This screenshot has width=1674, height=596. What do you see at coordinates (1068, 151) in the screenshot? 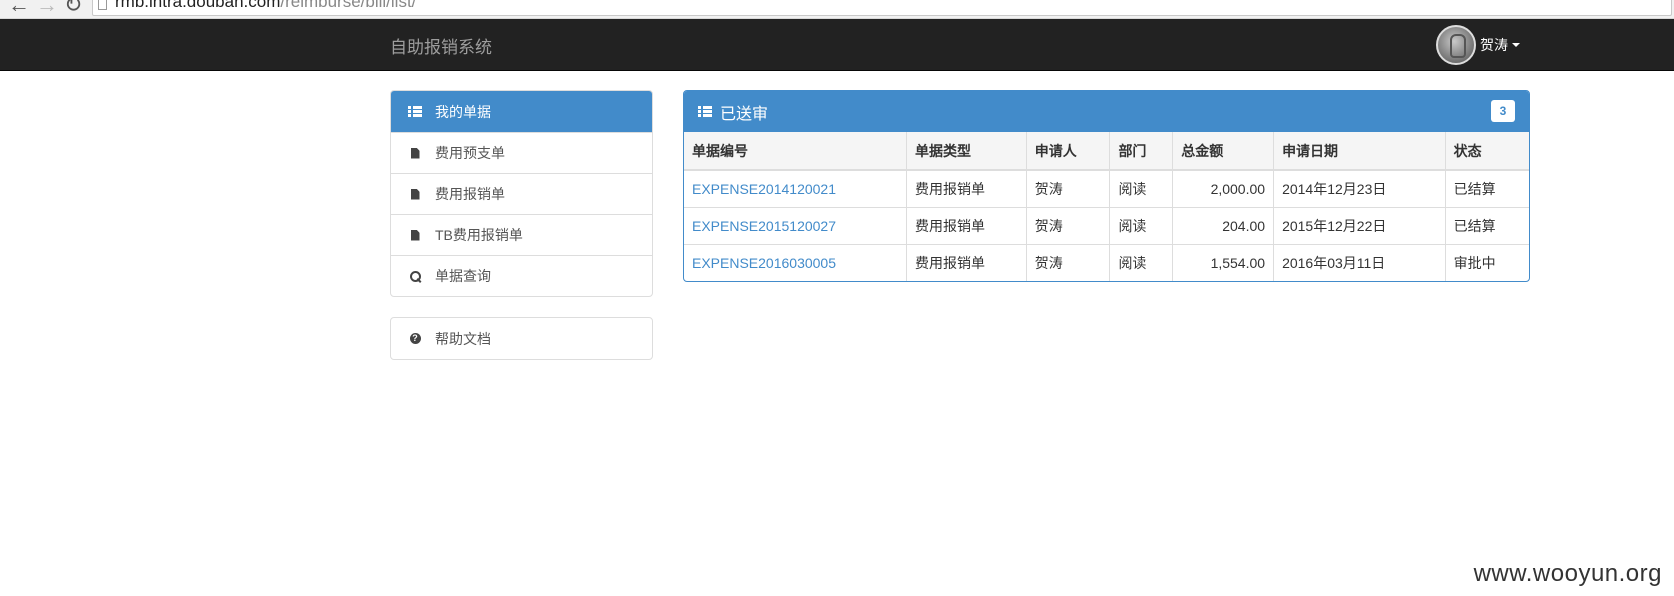
I see `column-header: 申请人` at bounding box center [1068, 151].